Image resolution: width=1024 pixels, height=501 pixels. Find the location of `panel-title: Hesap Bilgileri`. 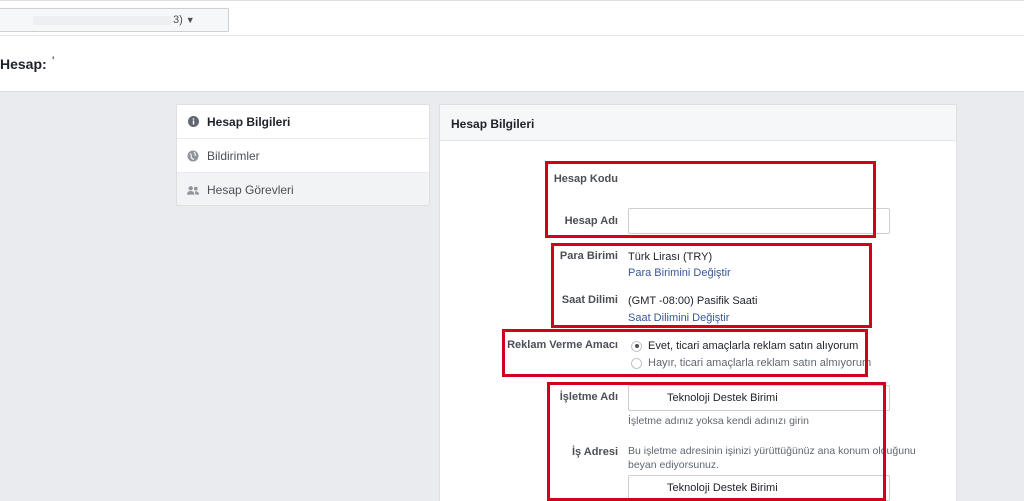

panel-title: Hesap Bilgileri is located at coordinates (698, 123).